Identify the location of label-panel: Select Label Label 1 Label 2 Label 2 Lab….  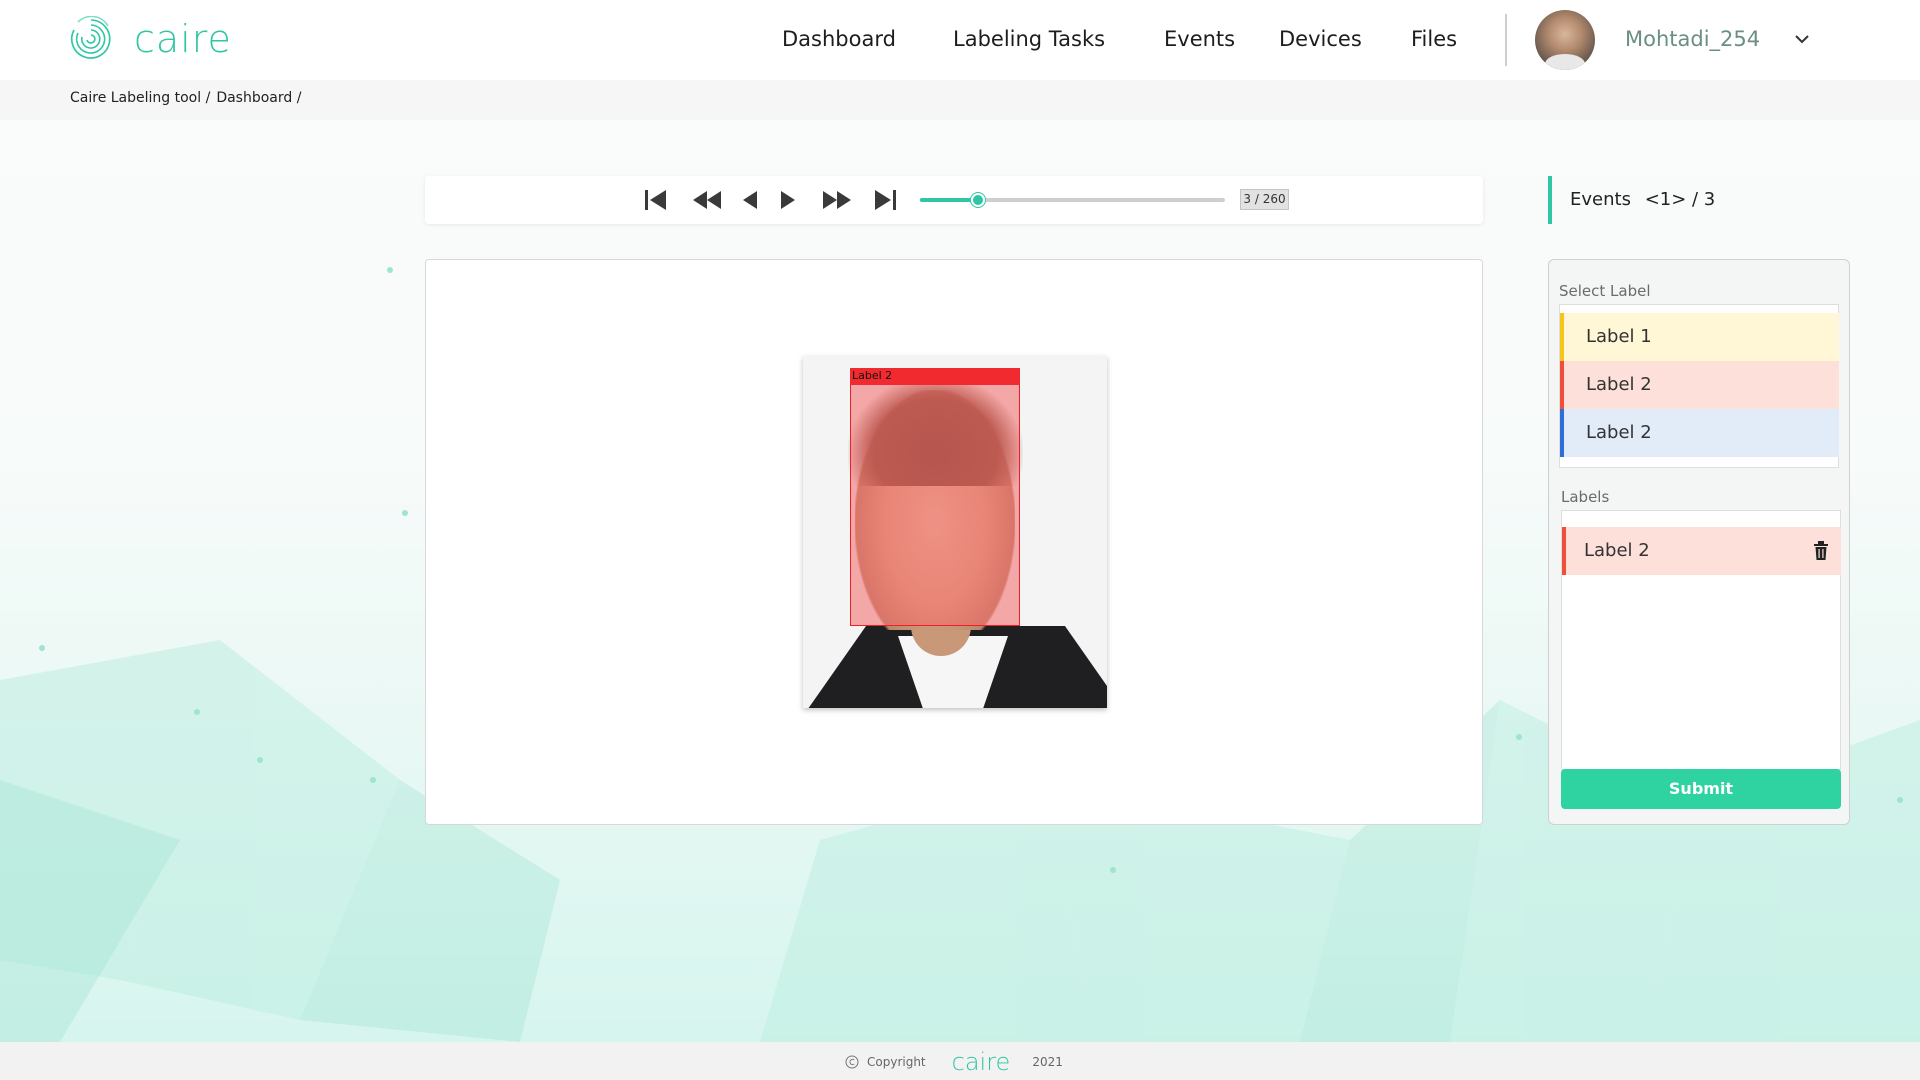
(1699, 542).